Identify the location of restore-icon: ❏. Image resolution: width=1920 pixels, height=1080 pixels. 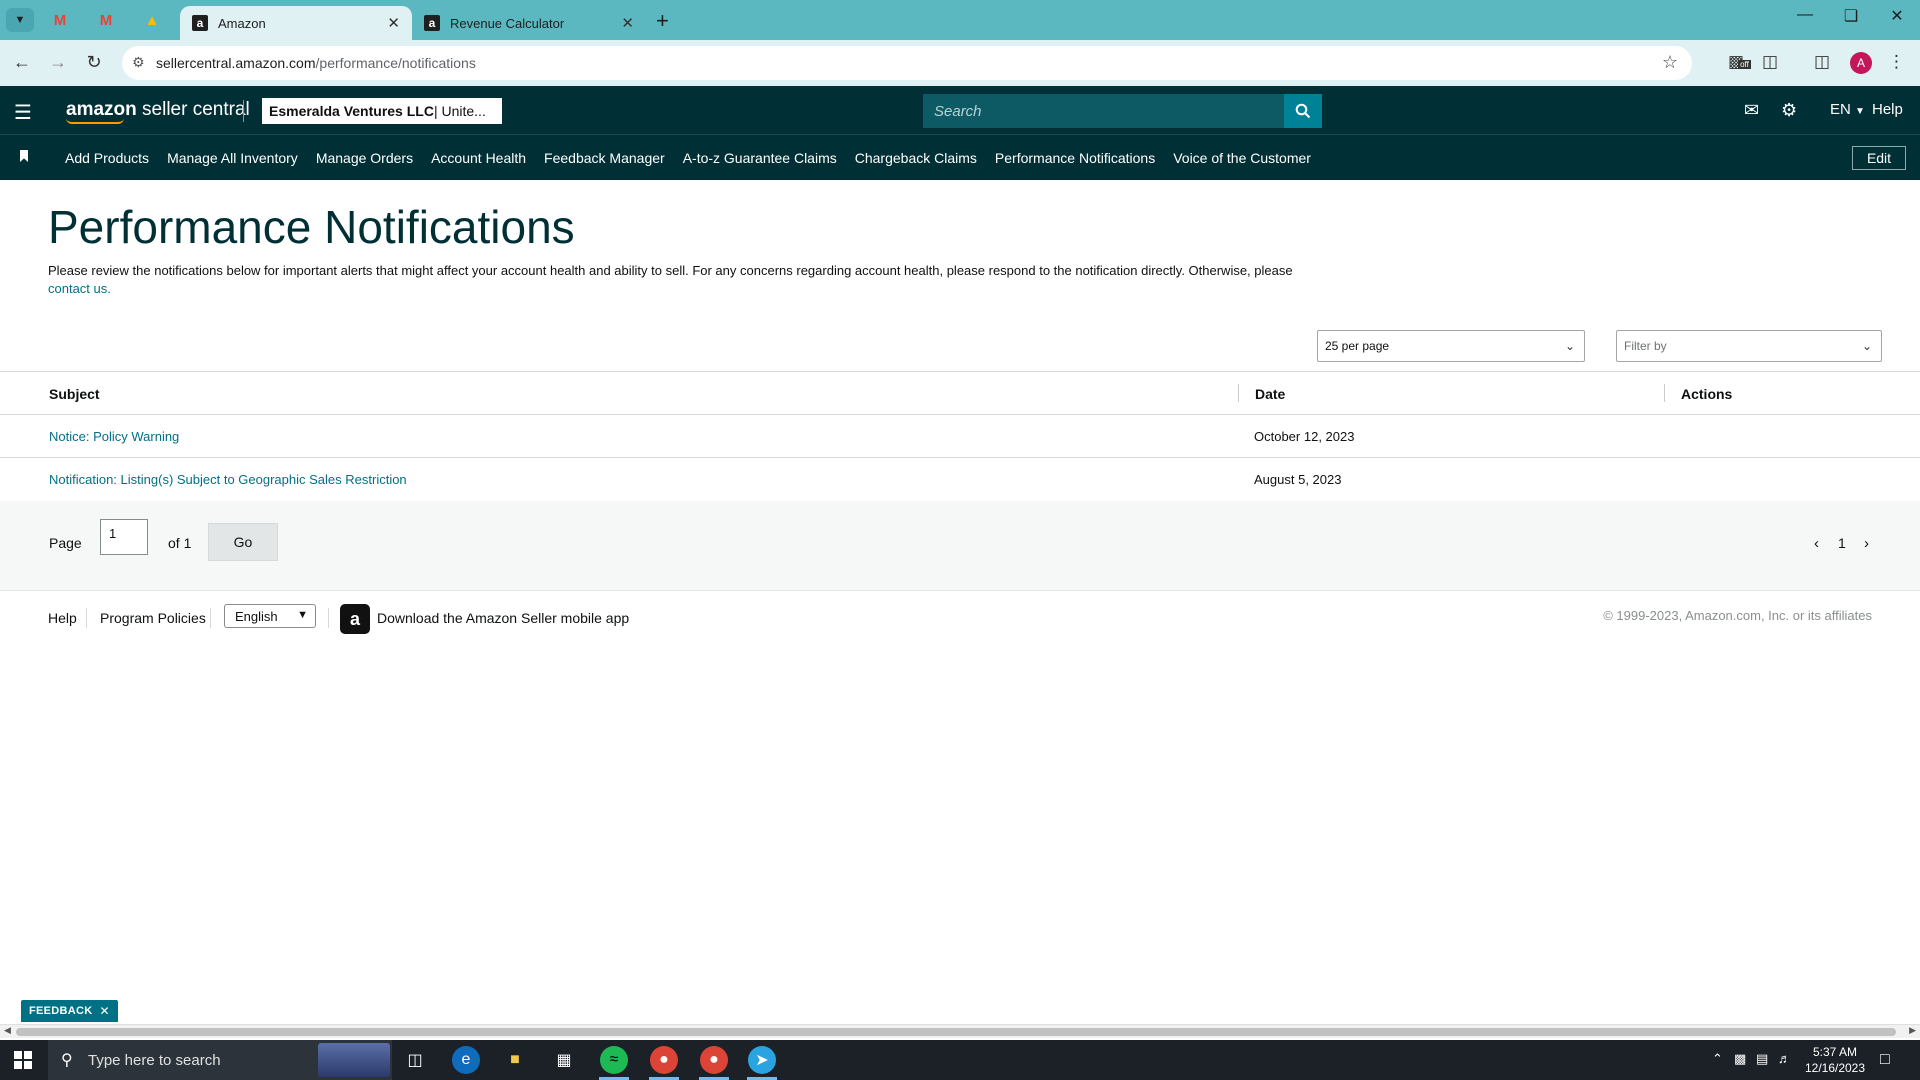
(1851, 16).